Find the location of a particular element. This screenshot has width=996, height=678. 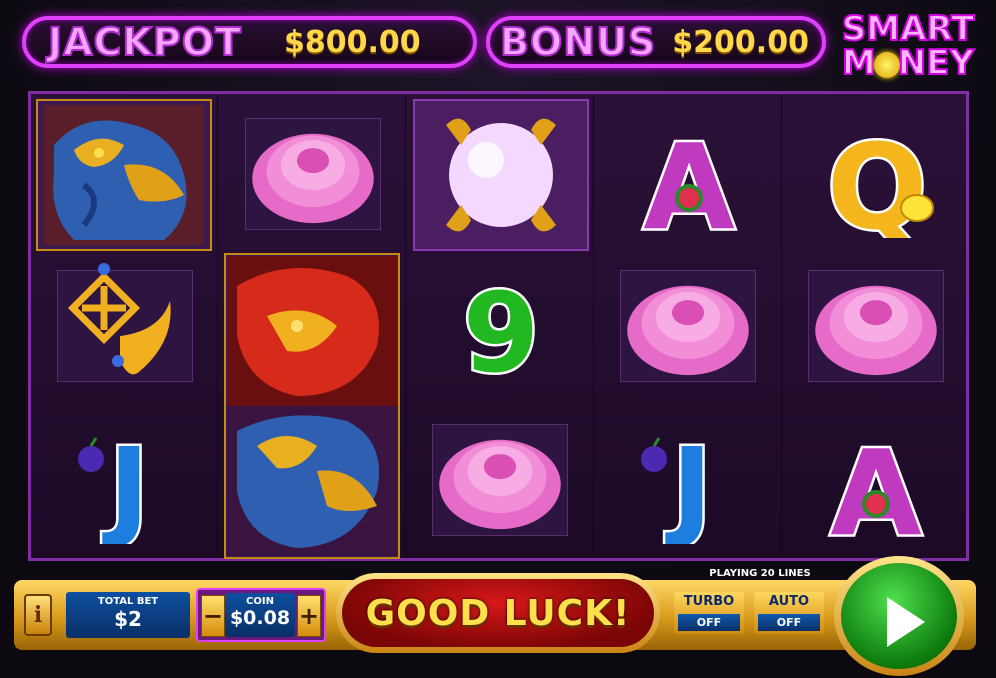

play-icon is located at coordinates (906, 622).